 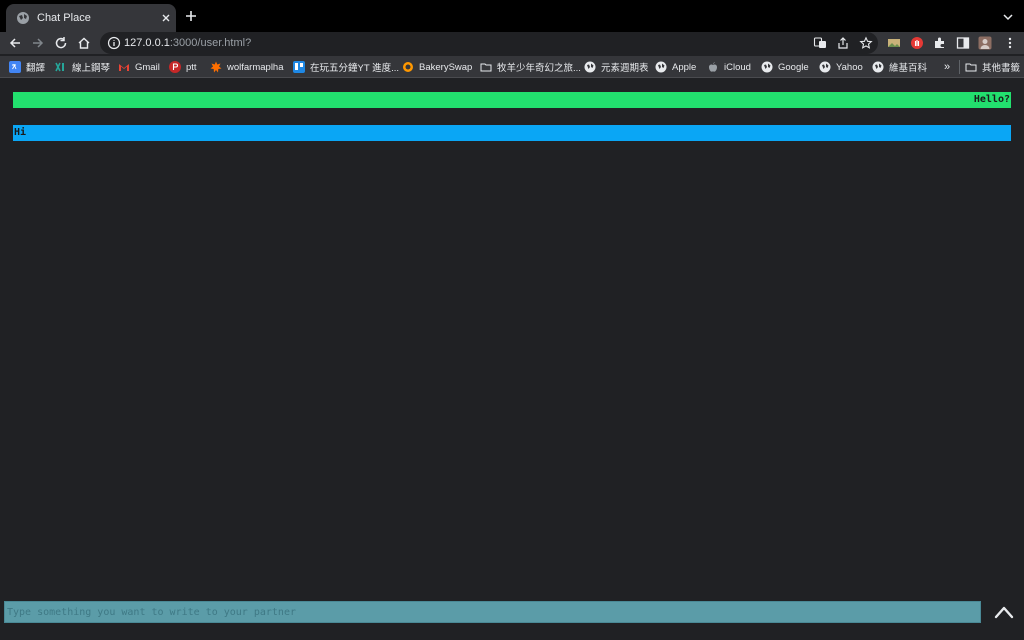 I want to click on tab-chat-place: Chat Place, so click(x=91, y=18).